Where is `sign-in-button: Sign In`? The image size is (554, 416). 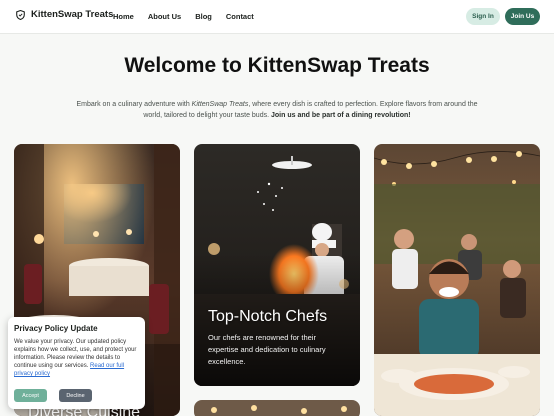
sign-in-button: Sign In is located at coordinates (483, 16).